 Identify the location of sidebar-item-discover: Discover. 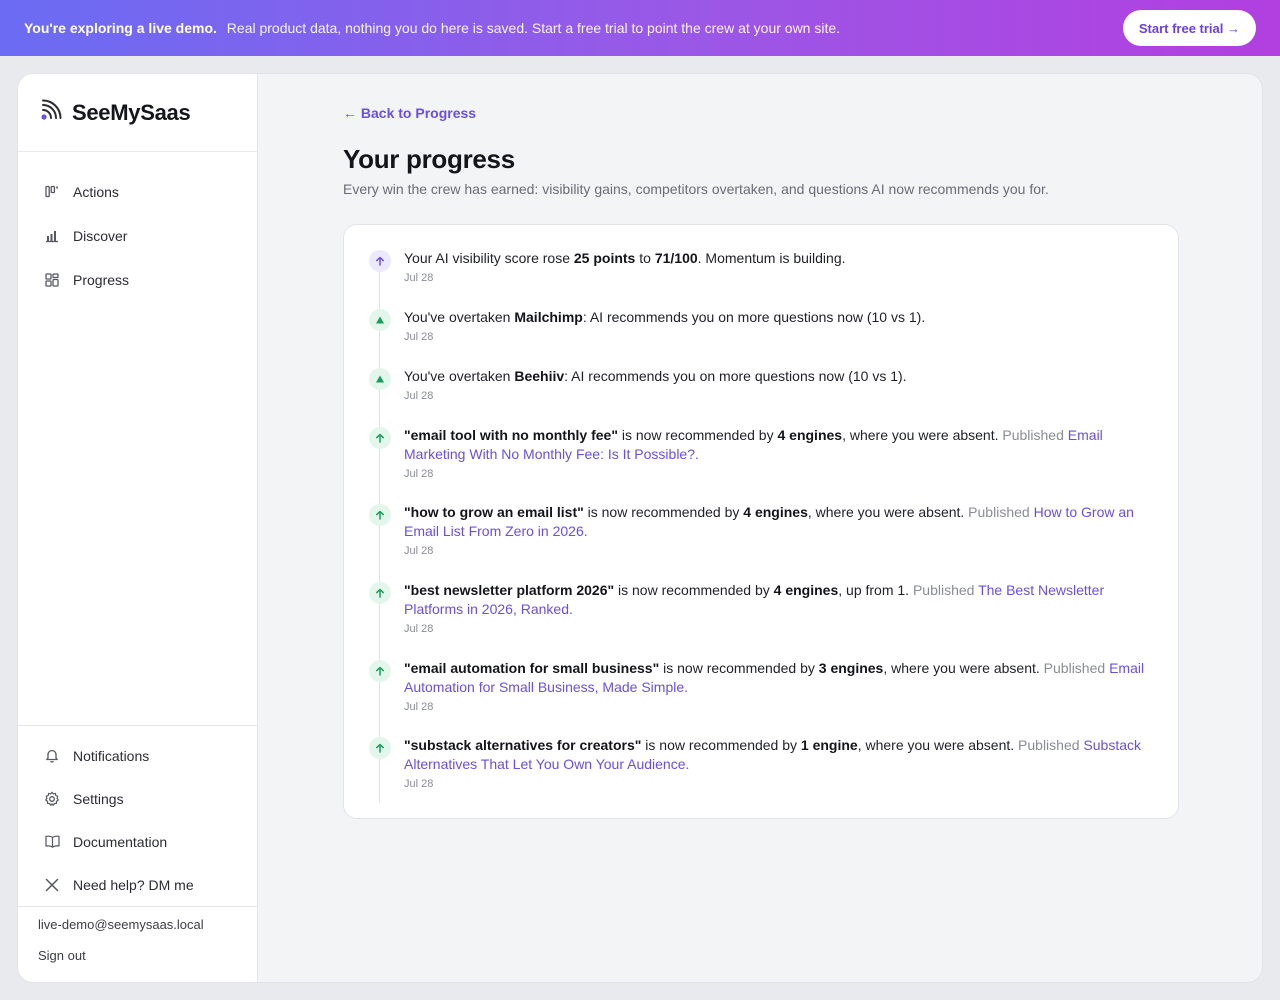
(137, 236).